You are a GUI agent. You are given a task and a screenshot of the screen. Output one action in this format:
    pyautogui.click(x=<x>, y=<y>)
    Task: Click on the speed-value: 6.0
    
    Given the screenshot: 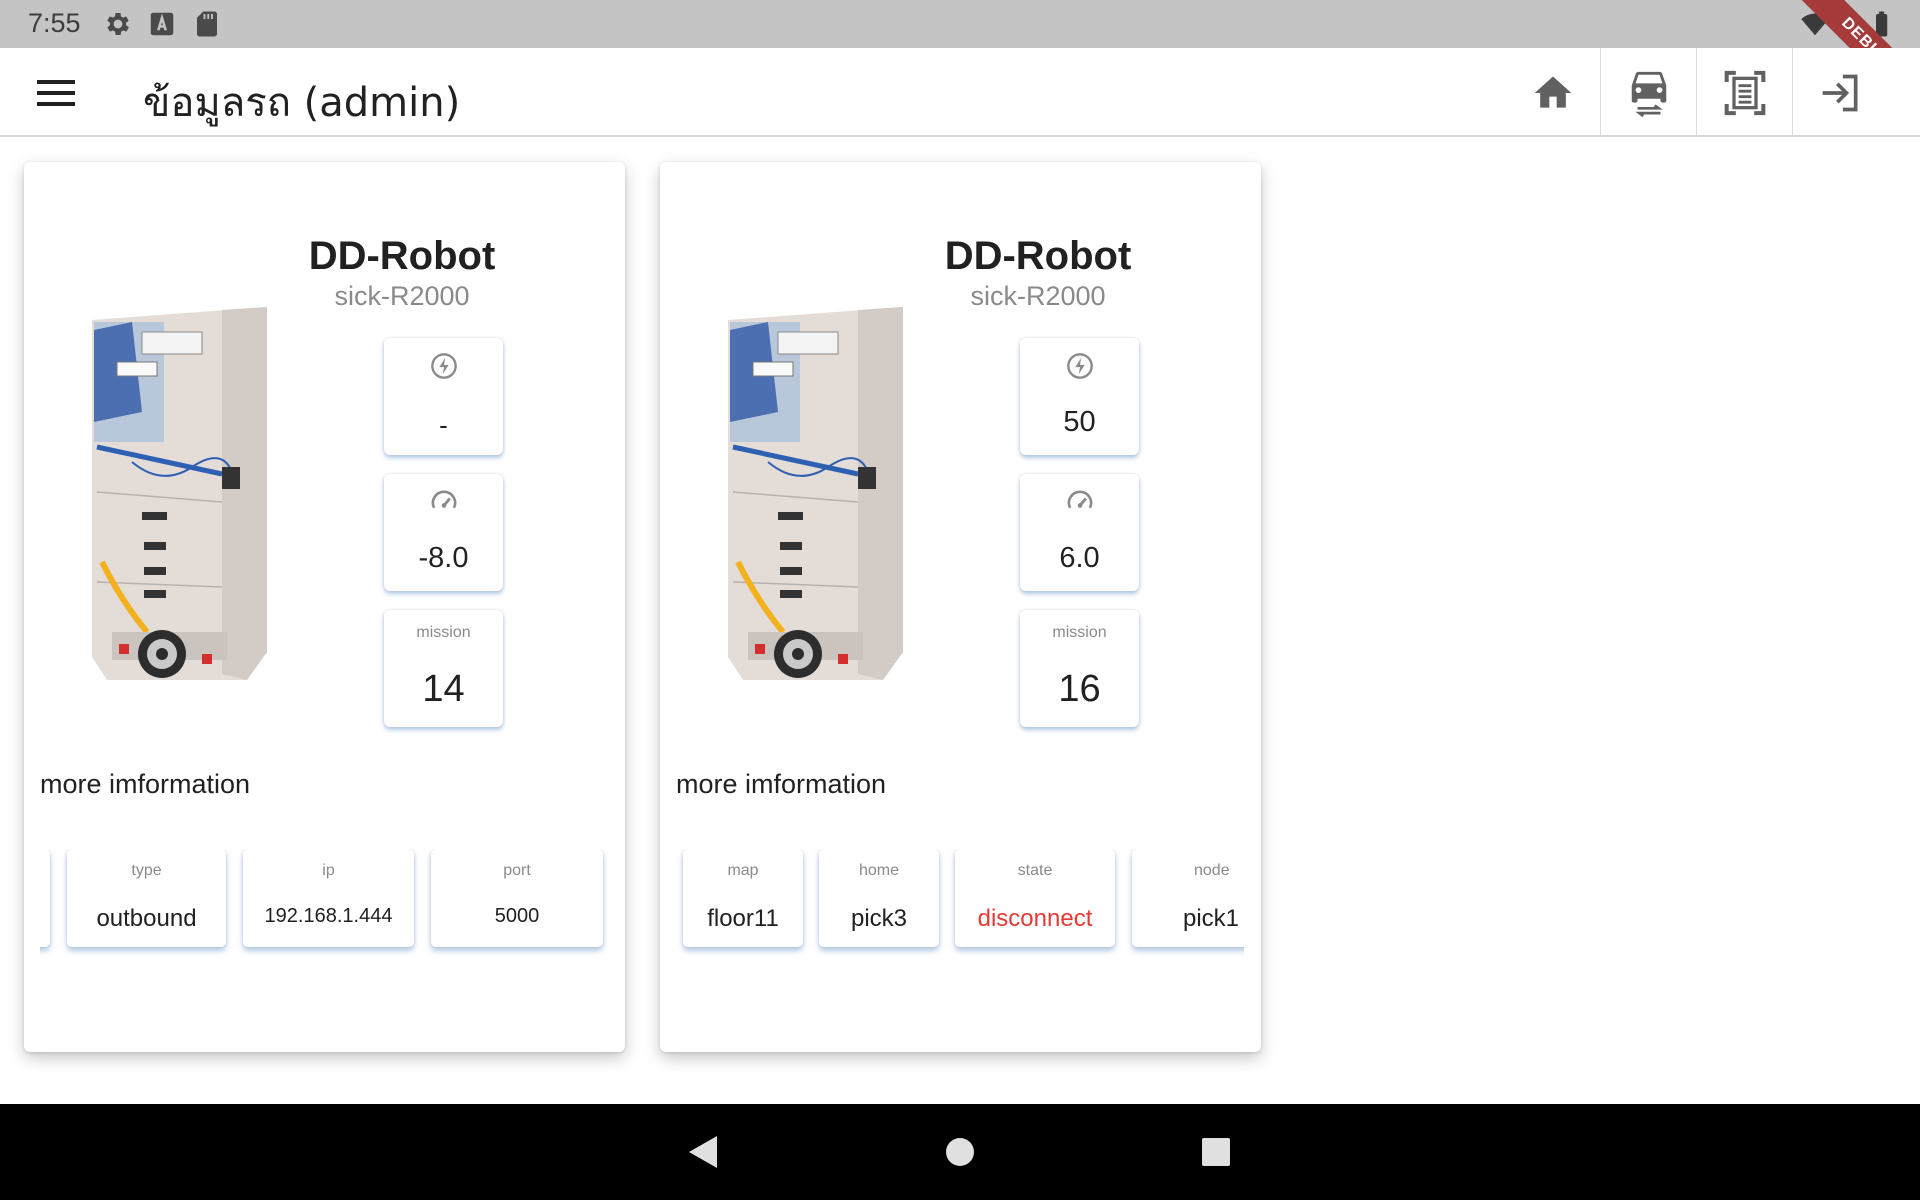 What is the action you would take?
    pyautogui.click(x=1079, y=558)
    